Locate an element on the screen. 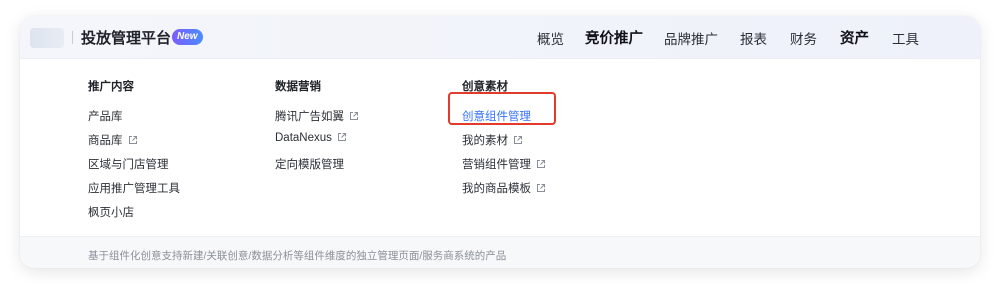 This screenshot has height=287, width=1000. menu-item-goods-library: 商品库 is located at coordinates (113, 140).